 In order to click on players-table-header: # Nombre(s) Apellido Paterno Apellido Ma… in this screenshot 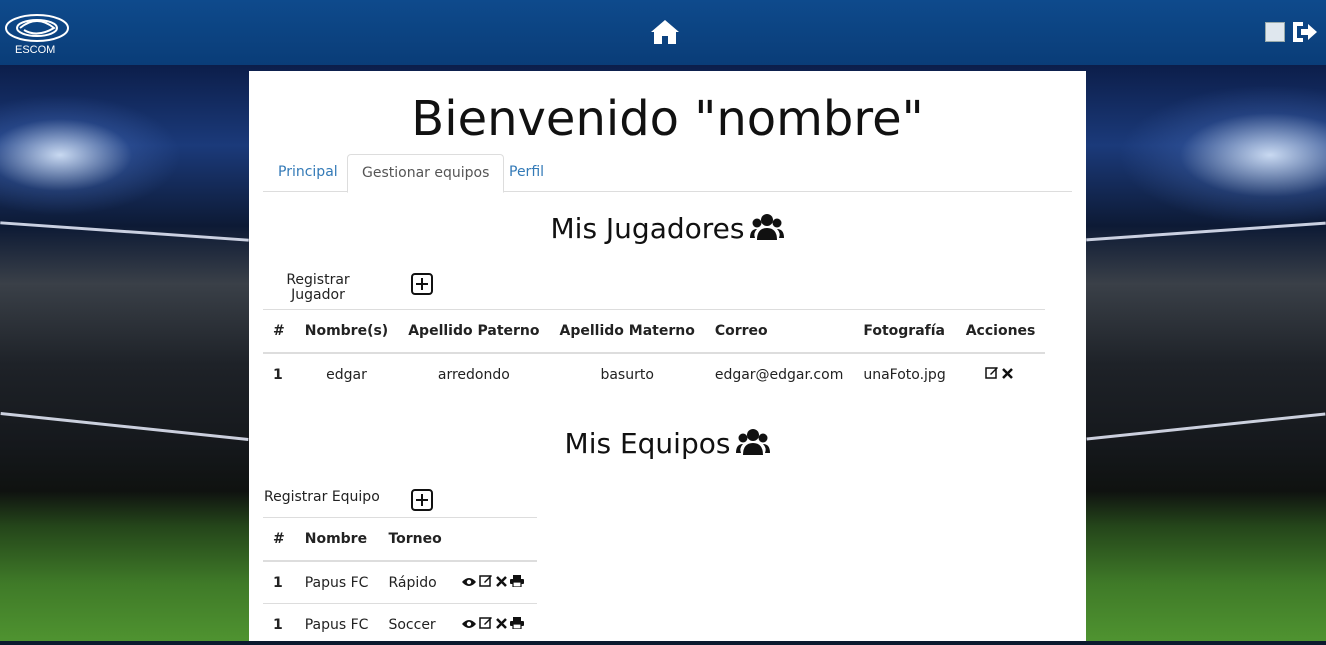, I will do `click(654, 332)`.